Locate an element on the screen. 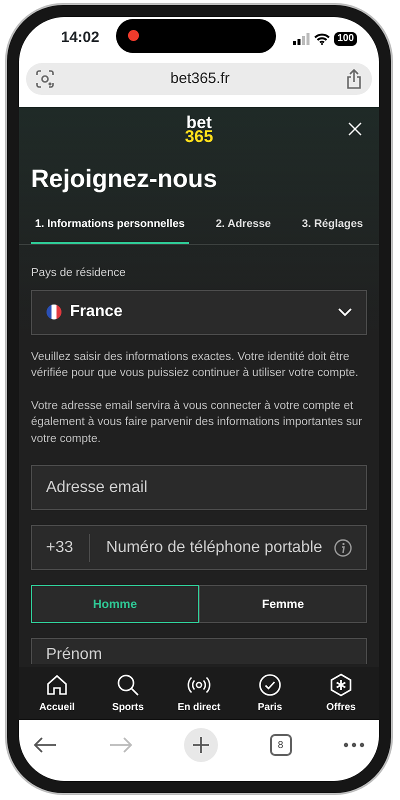 This screenshot has height=800, width=400. star-hexagon-icon is located at coordinates (341, 684).